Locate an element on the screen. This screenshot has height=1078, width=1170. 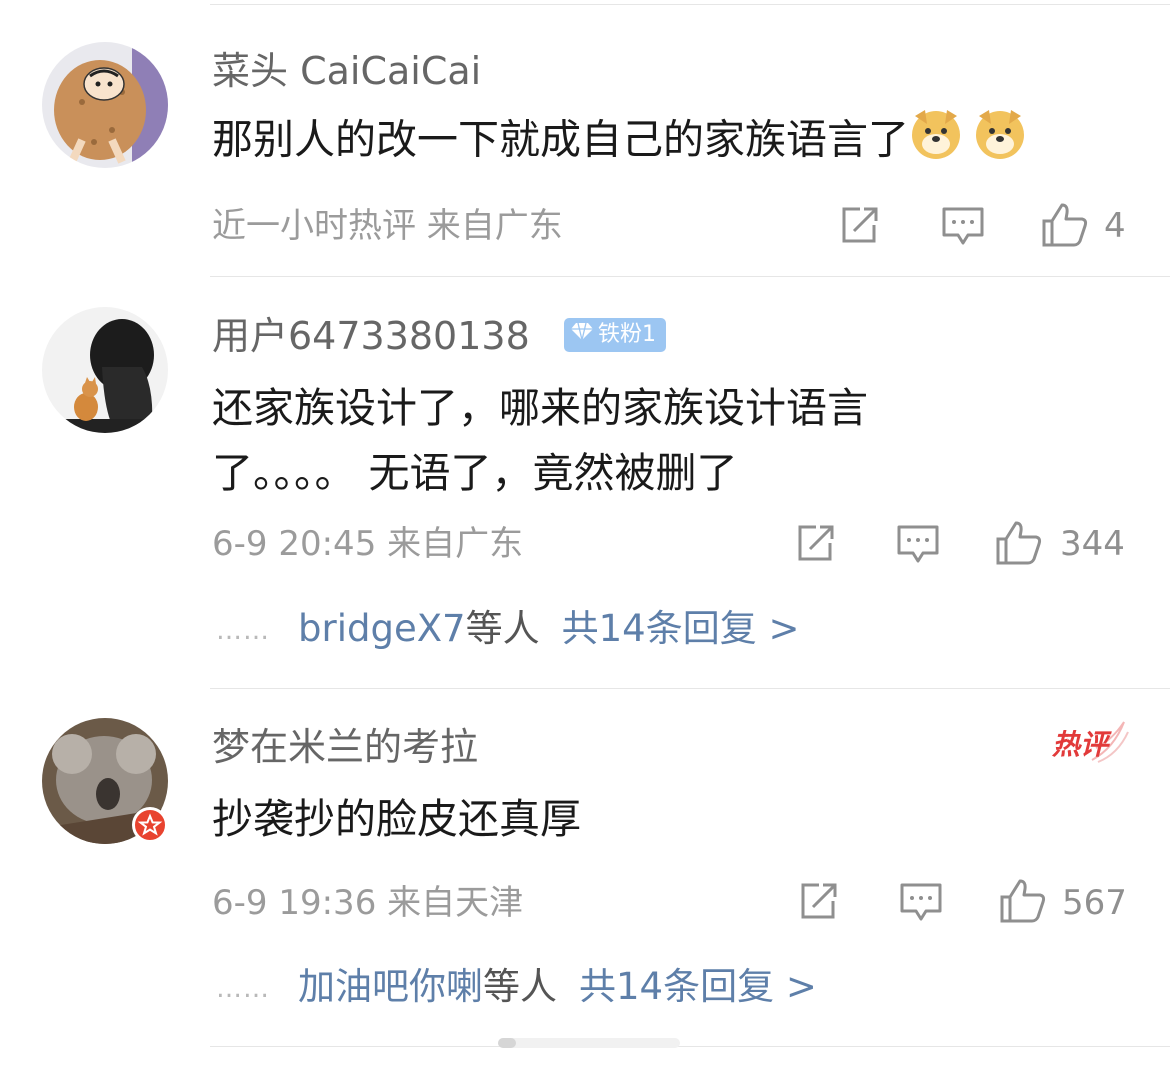
reply-summary: …… 加油吧你喇等人 共14条回复 > is located at coordinates (516, 988).